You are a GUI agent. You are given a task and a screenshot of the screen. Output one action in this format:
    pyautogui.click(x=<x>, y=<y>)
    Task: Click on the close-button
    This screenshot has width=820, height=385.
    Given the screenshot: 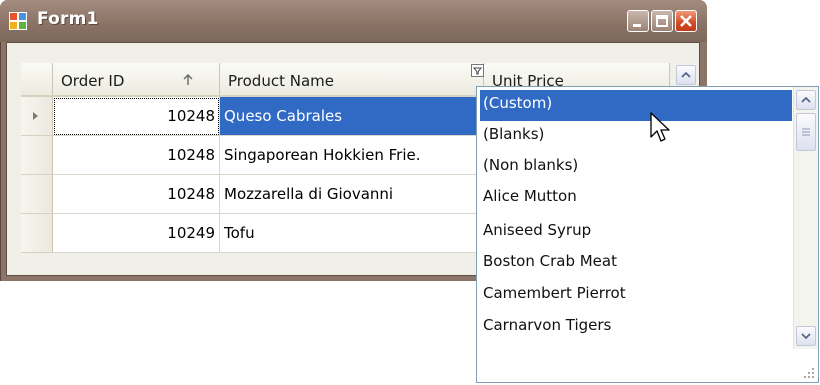 What is the action you would take?
    pyautogui.click(x=686, y=21)
    